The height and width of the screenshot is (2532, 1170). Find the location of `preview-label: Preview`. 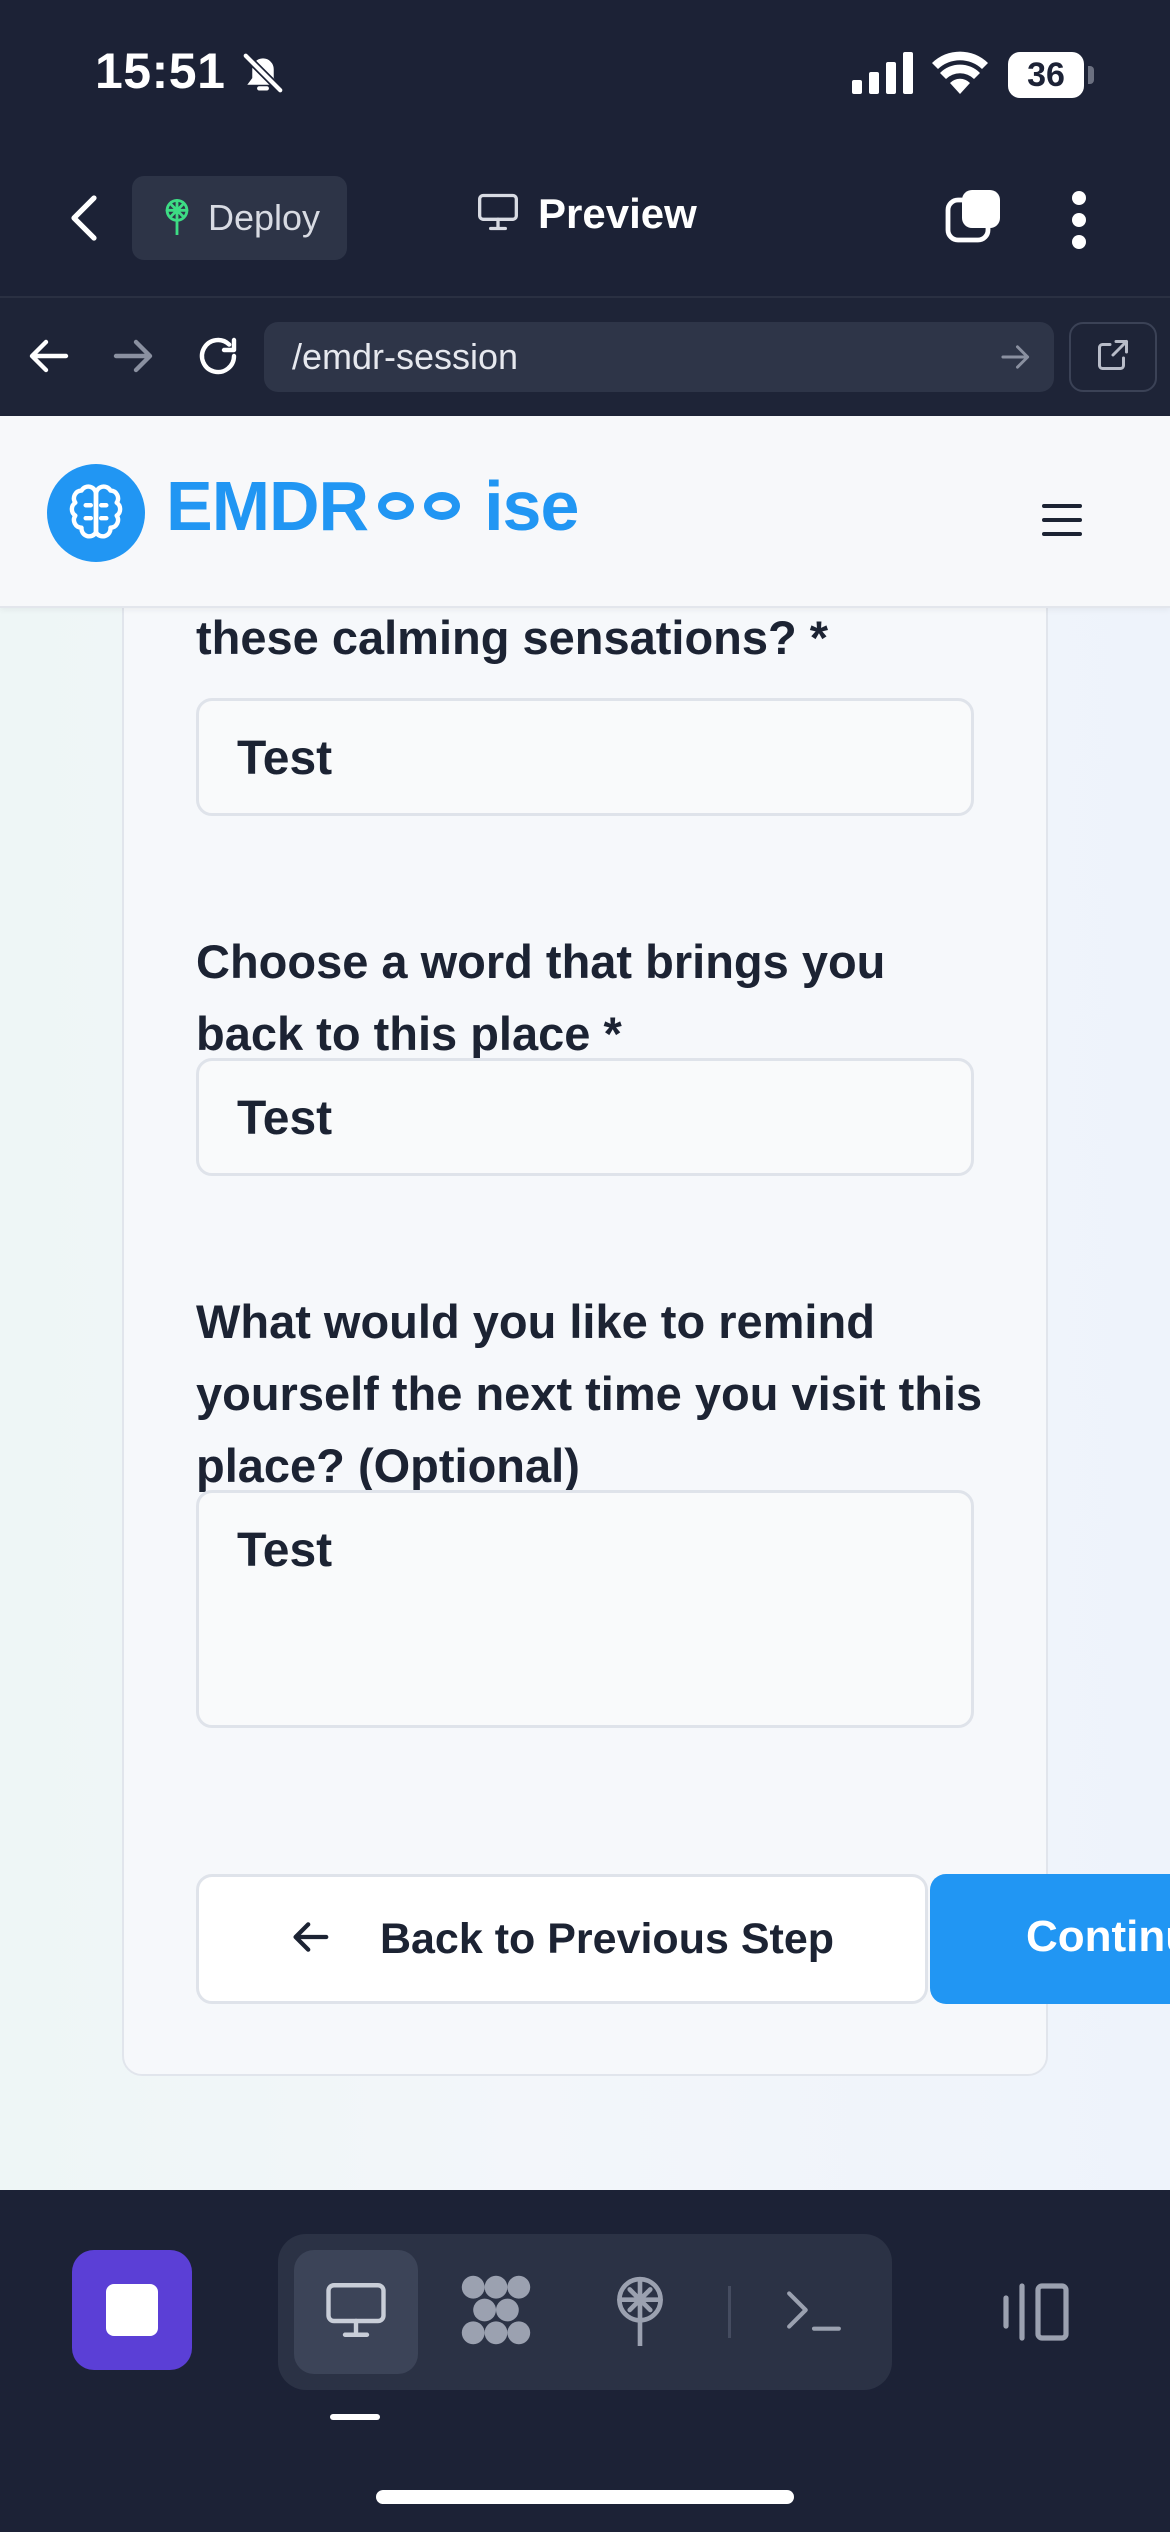

preview-label: Preview is located at coordinates (617, 213).